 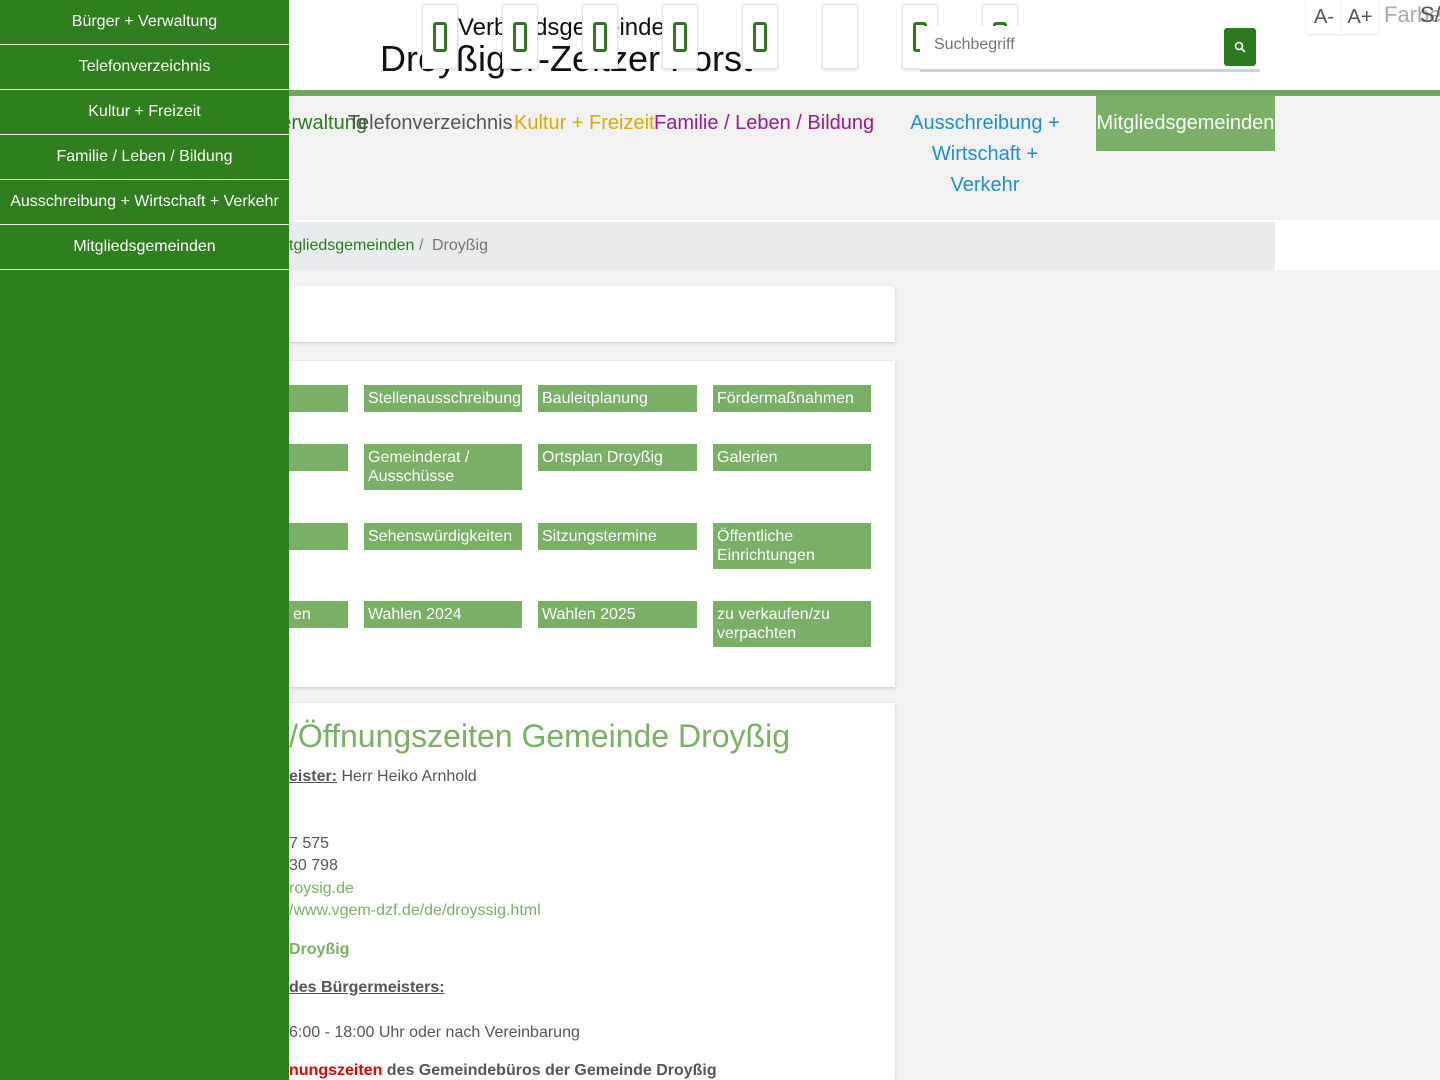 I want to click on mayor-line: eister: Herr Heiko Arnhold, so click(x=383, y=777).